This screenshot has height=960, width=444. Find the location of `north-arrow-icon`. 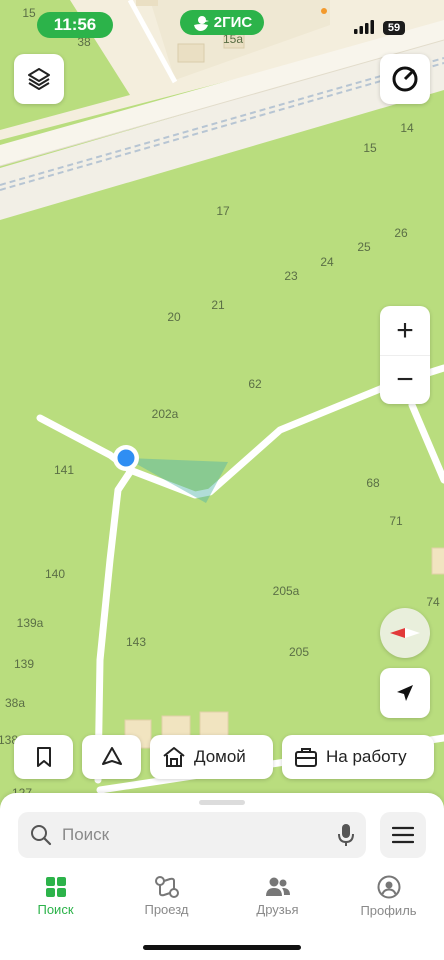

north-arrow-icon is located at coordinates (405, 633).